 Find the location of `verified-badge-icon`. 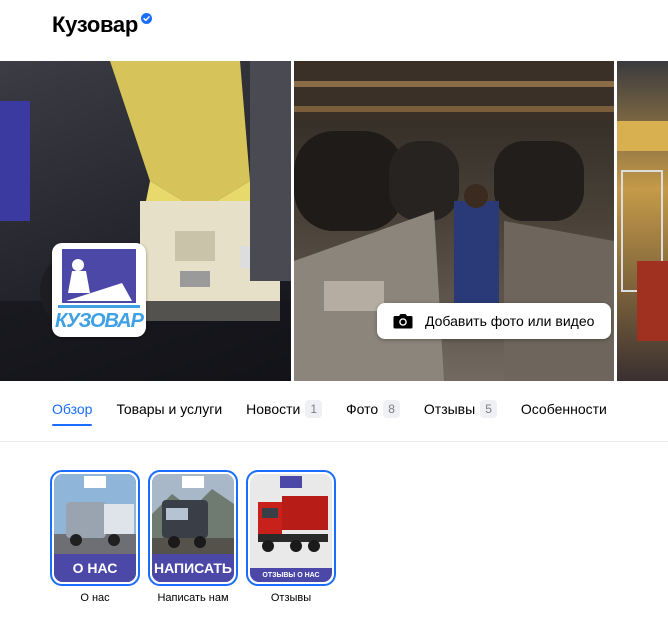

verified-badge-icon is located at coordinates (147, 18).